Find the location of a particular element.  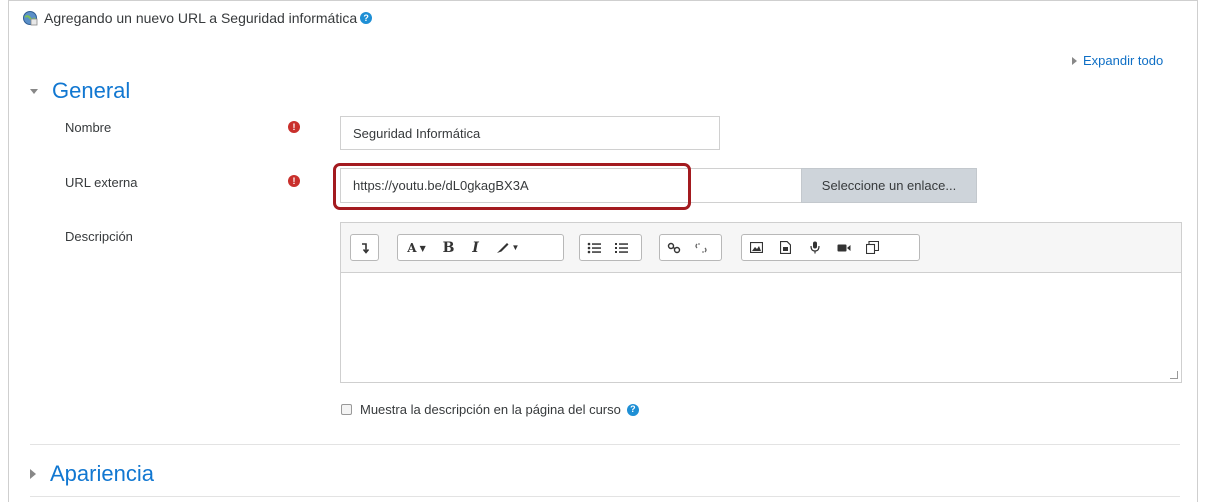

expand-all-label: Expandir todo is located at coordinates (1123, 60).